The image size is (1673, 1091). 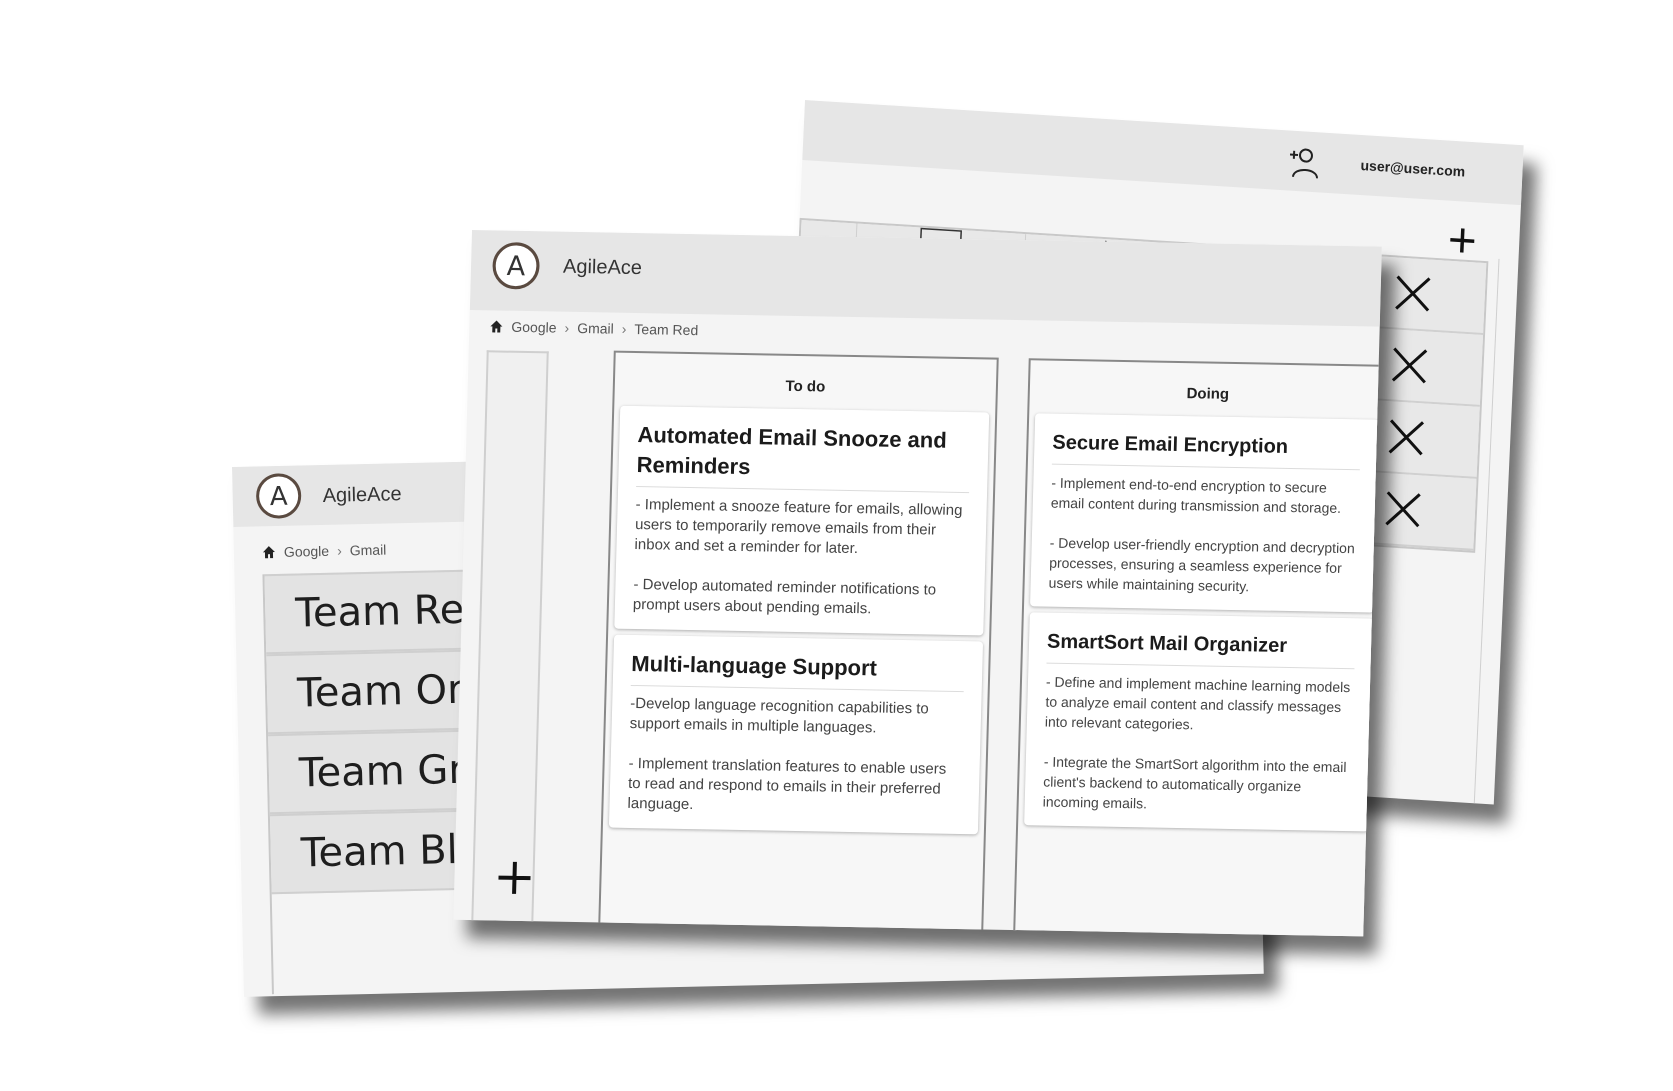 I want to click on user-email: user@user.com, so click(x=1412, y=168).